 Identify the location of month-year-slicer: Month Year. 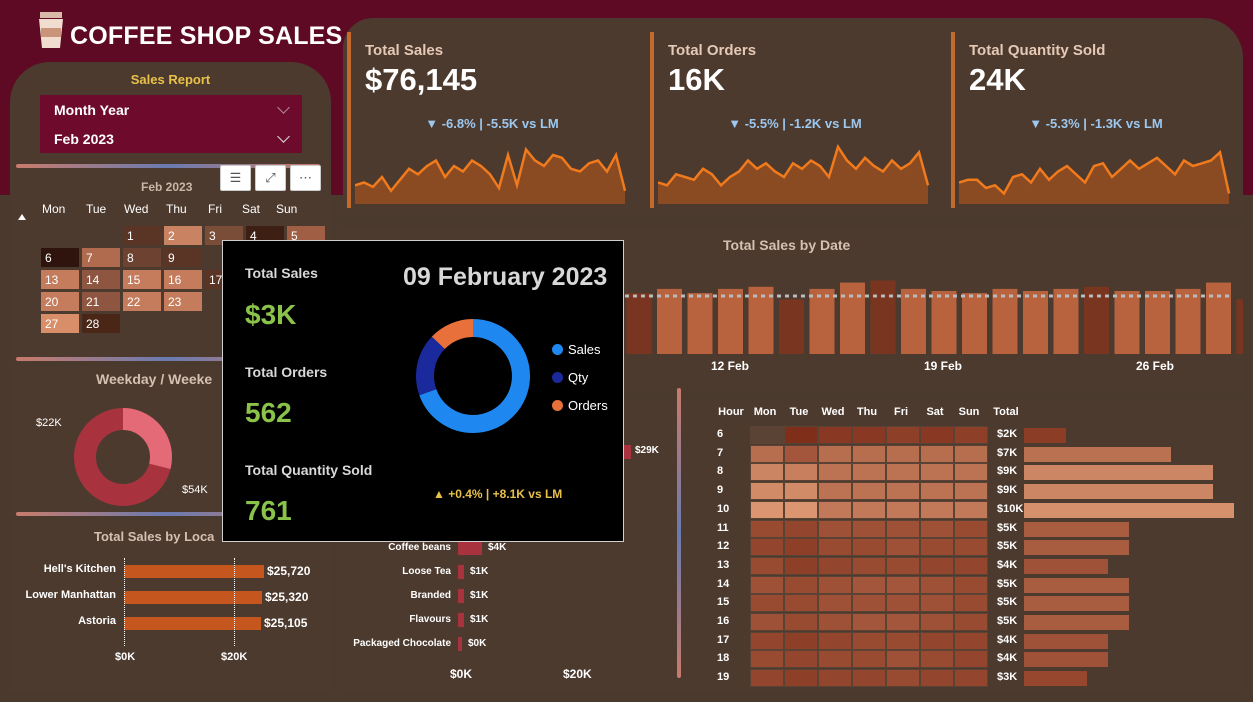
(171, 109).